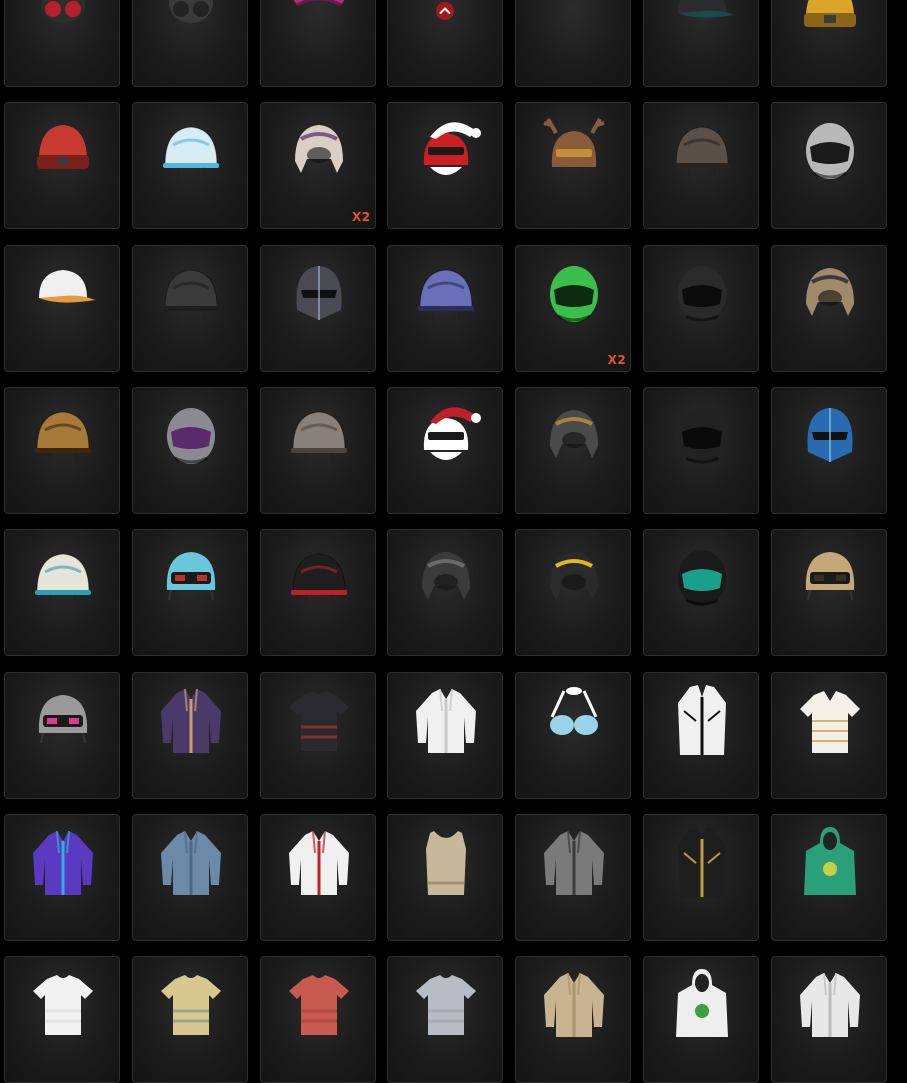  I want to click on inventory-item-plaid-helmet, so click(701, 166).